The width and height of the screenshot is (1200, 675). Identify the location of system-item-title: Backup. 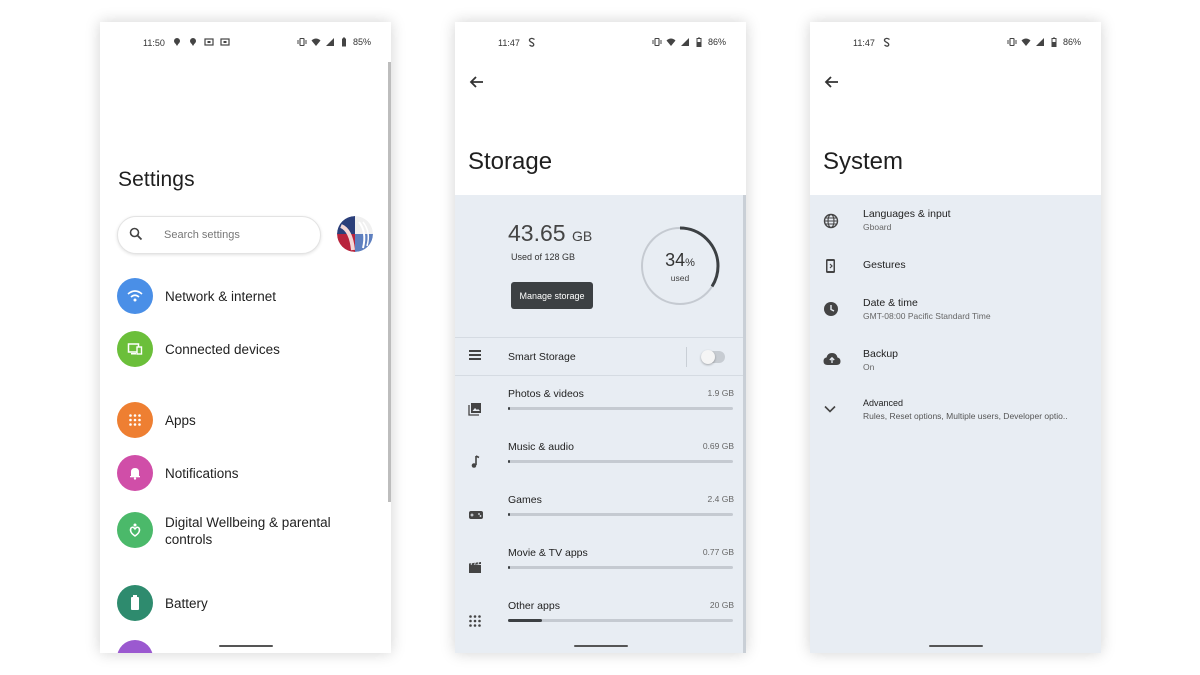
(881, 354).